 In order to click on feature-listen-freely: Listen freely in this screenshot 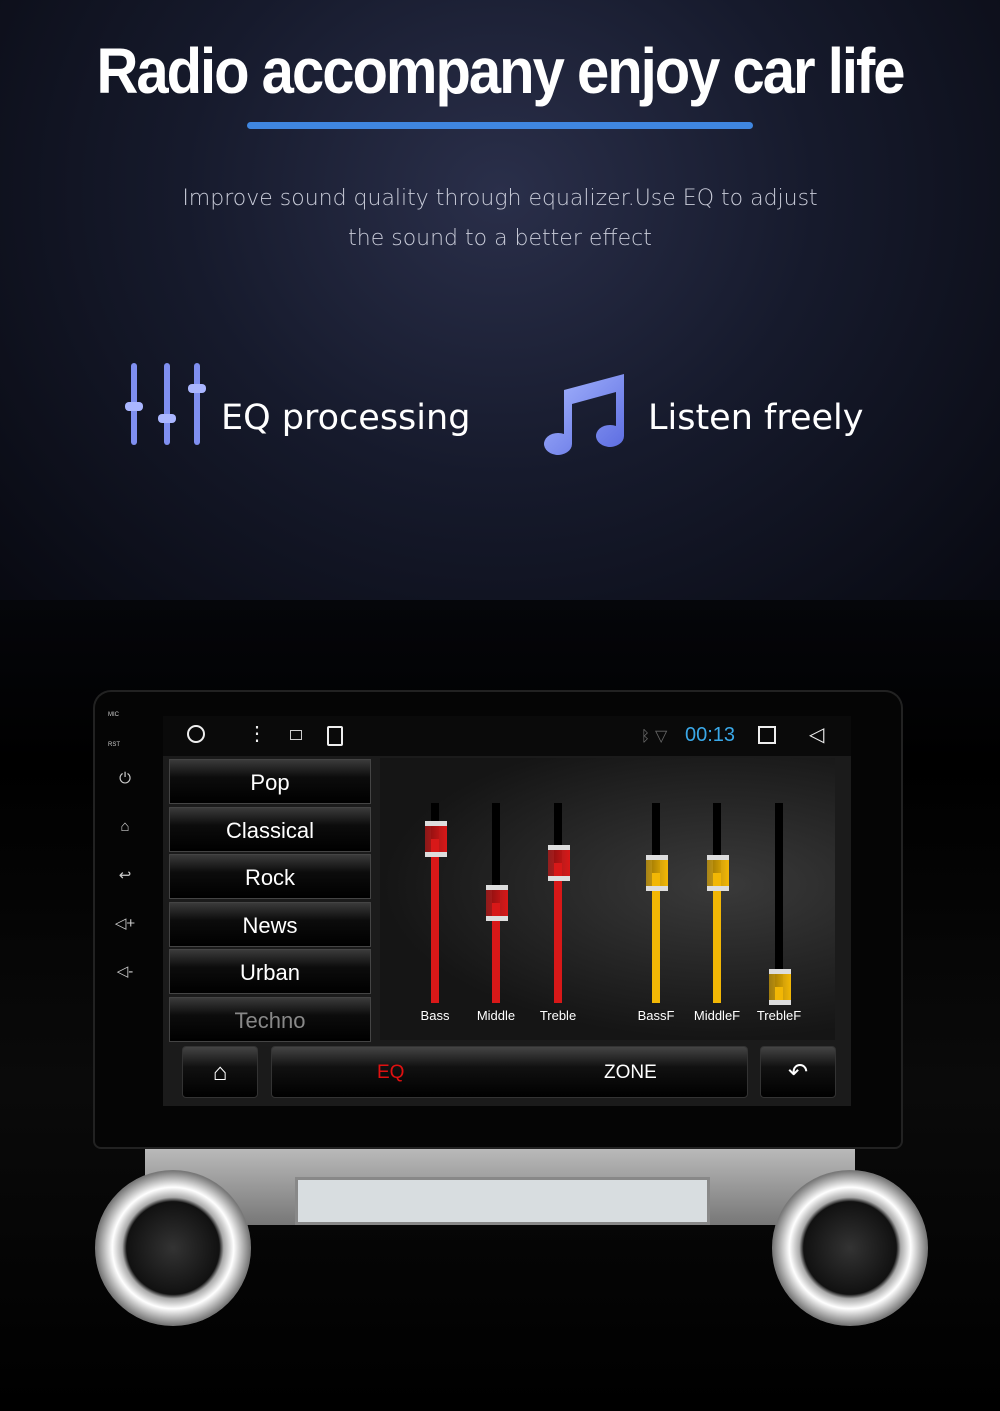, I will do `click(756, 418)`.